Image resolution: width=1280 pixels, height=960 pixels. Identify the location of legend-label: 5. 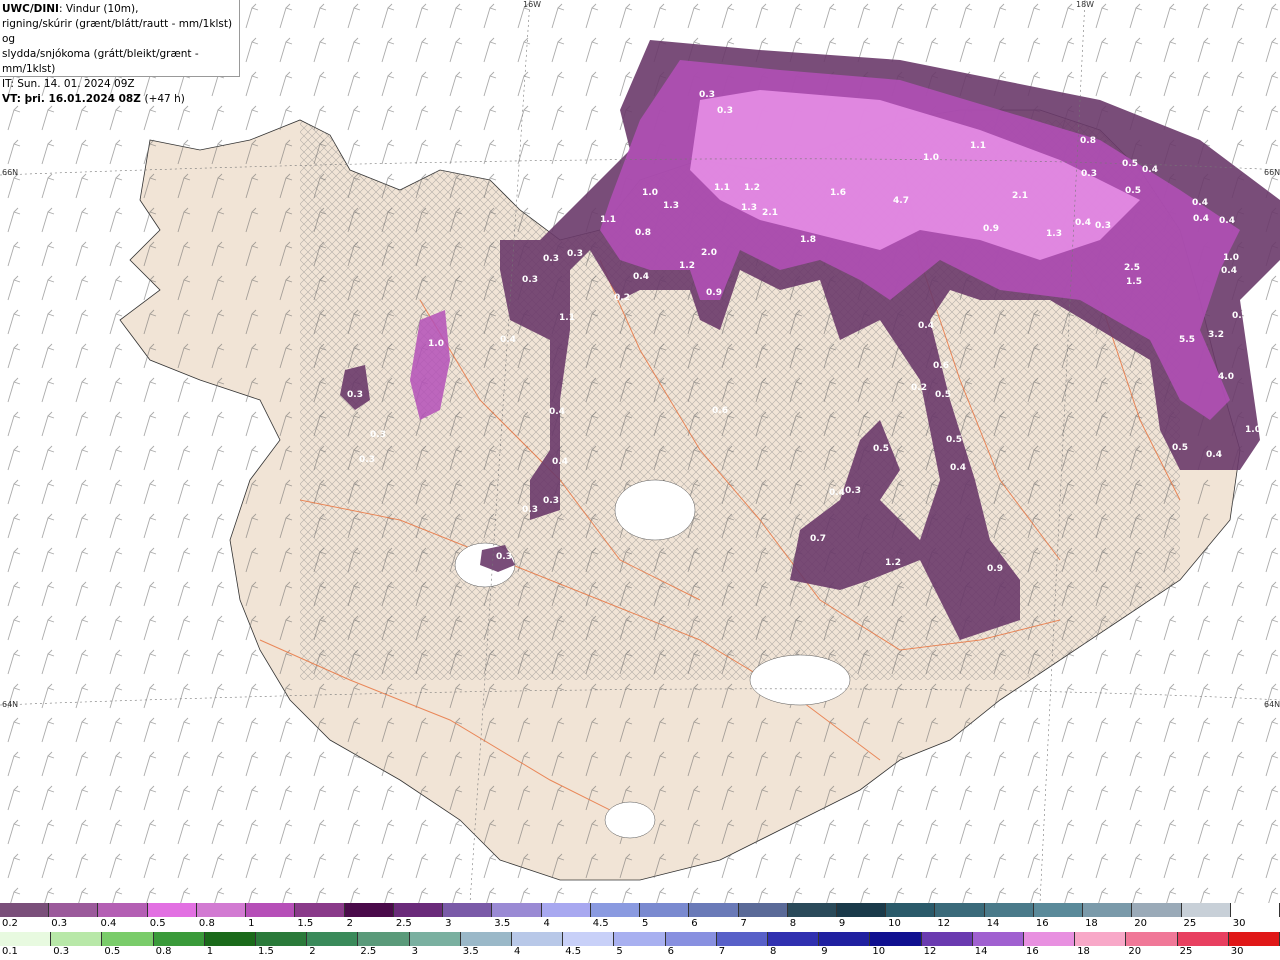
(619, 951).